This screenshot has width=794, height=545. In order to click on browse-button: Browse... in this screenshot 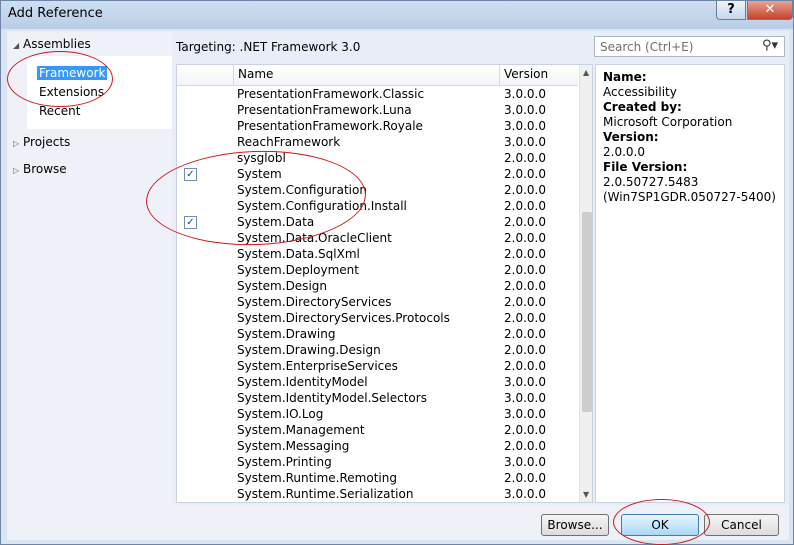, I will do `click(575, 525)`.